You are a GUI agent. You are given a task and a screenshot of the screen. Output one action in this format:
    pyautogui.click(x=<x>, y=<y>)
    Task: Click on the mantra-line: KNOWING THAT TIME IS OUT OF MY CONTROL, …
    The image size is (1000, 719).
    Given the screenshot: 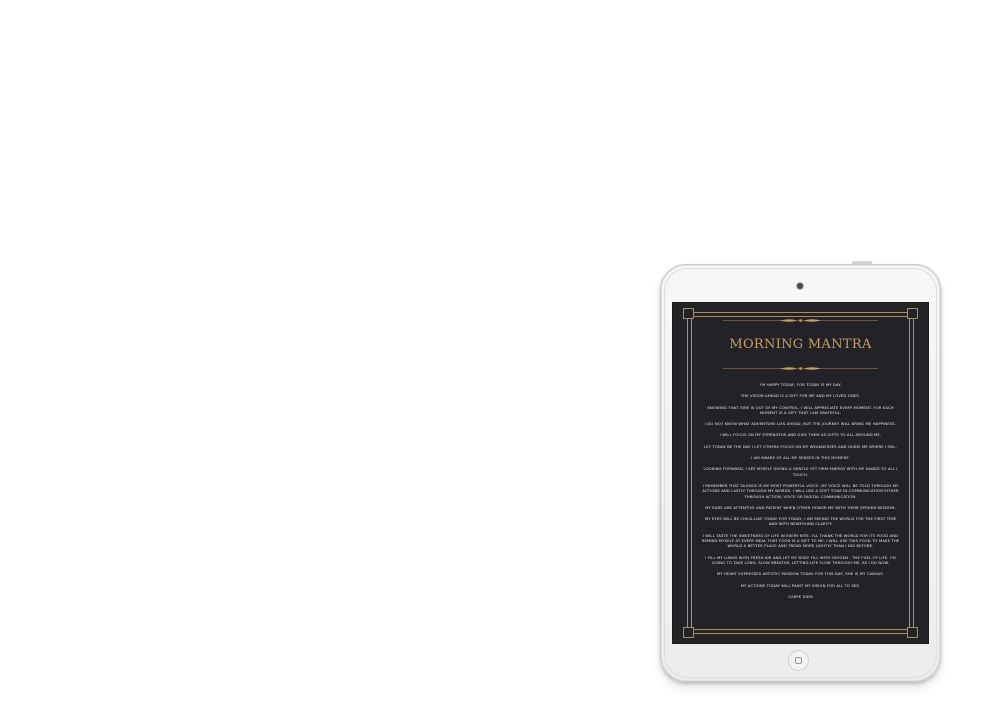 What is the action you would take?
    pyautogui.click(x=800, y=409)
    